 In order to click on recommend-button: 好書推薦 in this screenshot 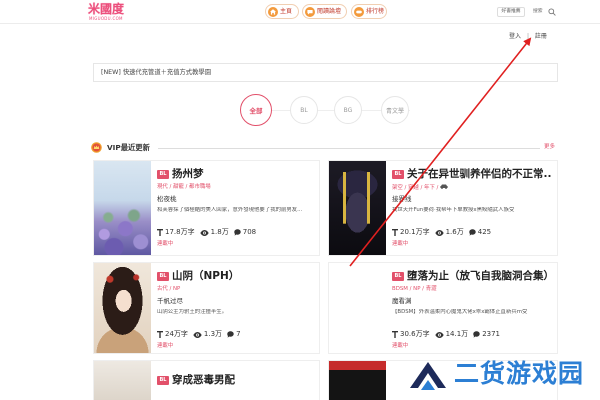, I will do `click(511, 12)`.